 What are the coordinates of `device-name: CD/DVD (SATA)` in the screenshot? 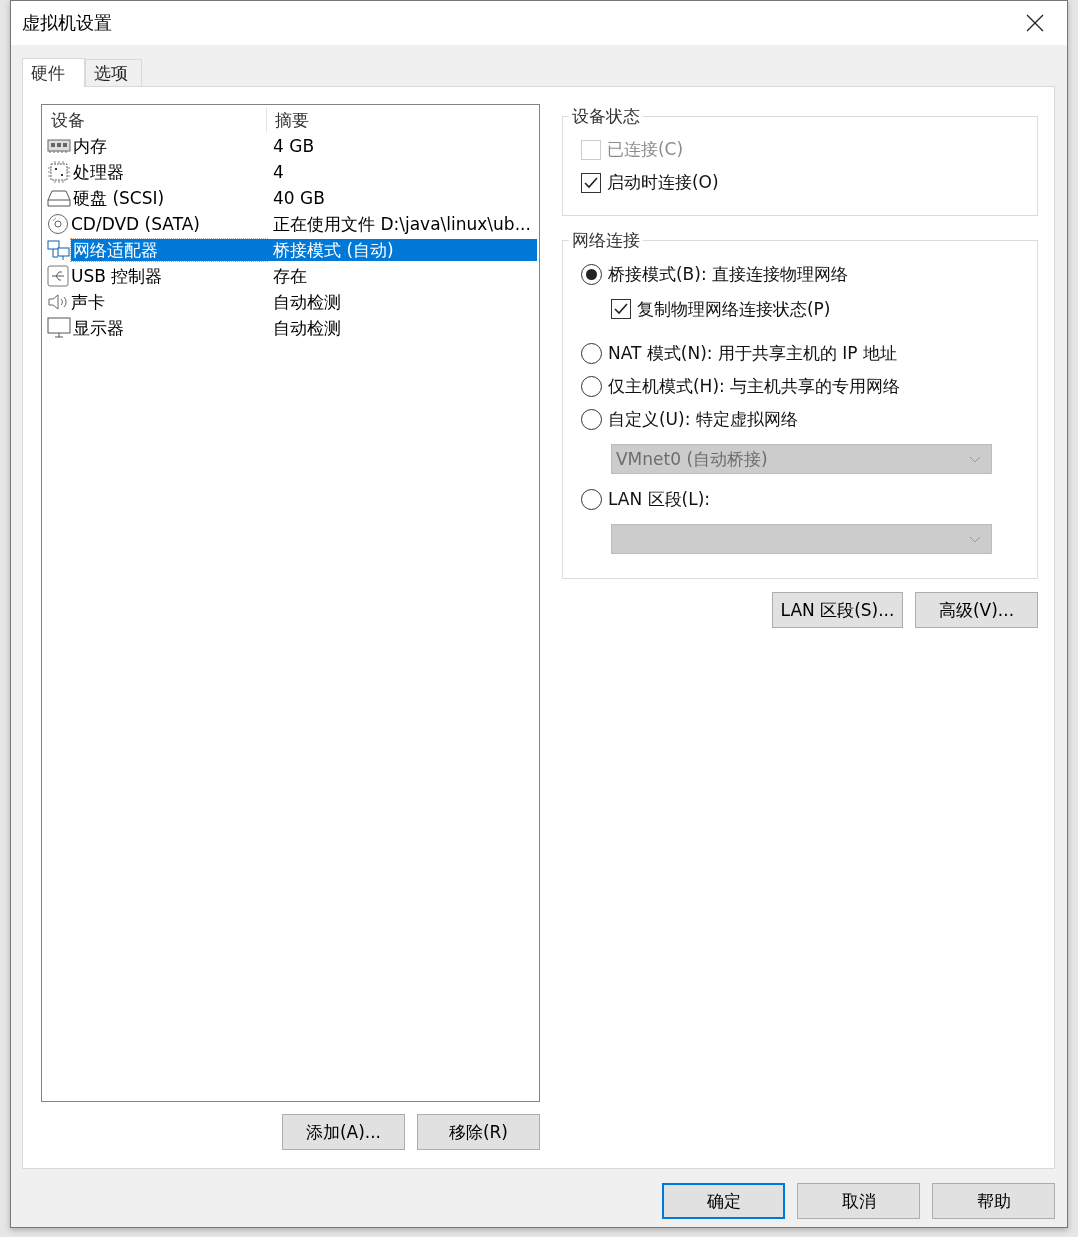 It's located at (168, 224).